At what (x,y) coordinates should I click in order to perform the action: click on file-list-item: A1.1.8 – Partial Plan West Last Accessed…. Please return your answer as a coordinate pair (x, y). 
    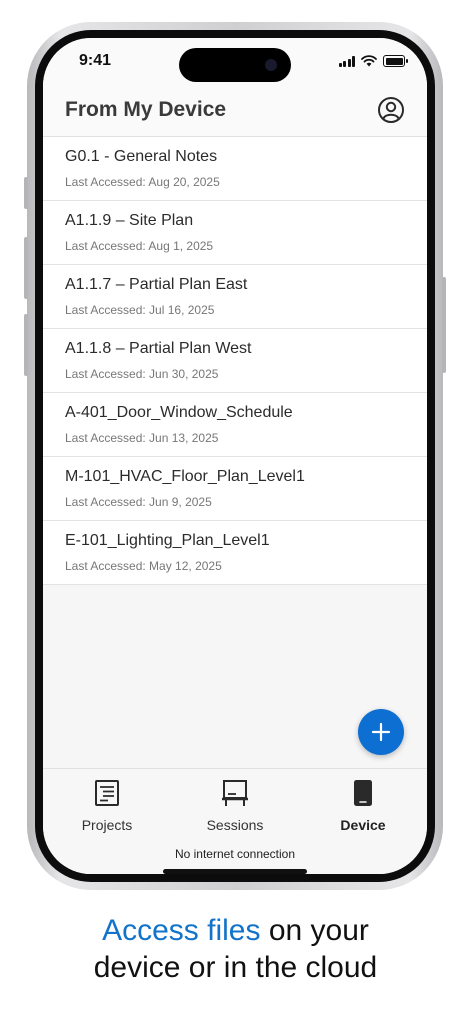
    Looking at the image, I should click on (235, 361).